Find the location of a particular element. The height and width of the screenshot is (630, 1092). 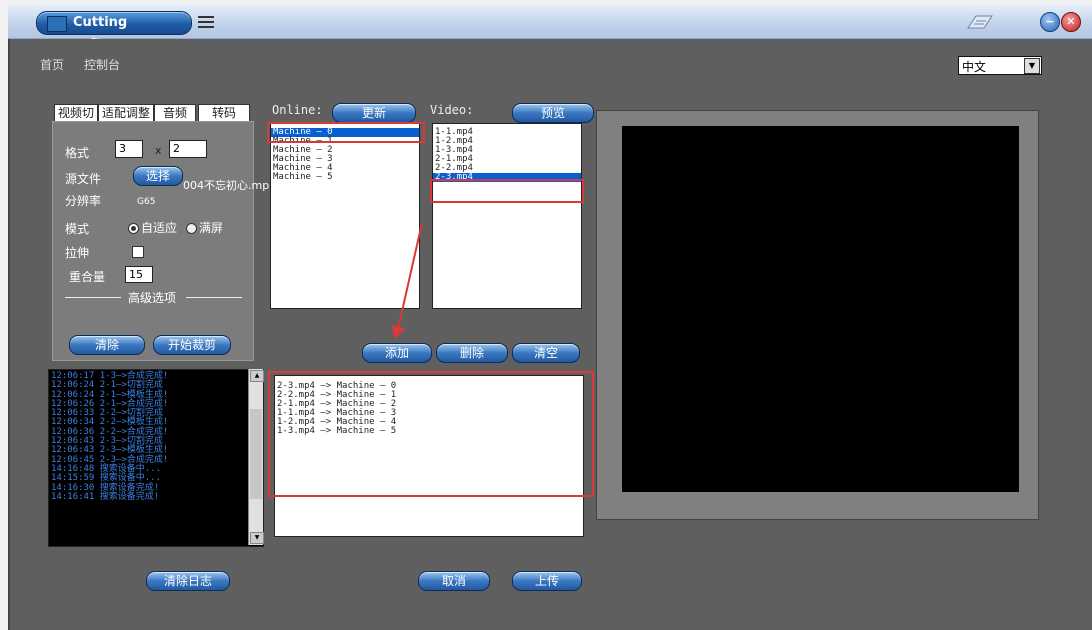

mode-fullscreen-radio is located at coordinates (191, 228).